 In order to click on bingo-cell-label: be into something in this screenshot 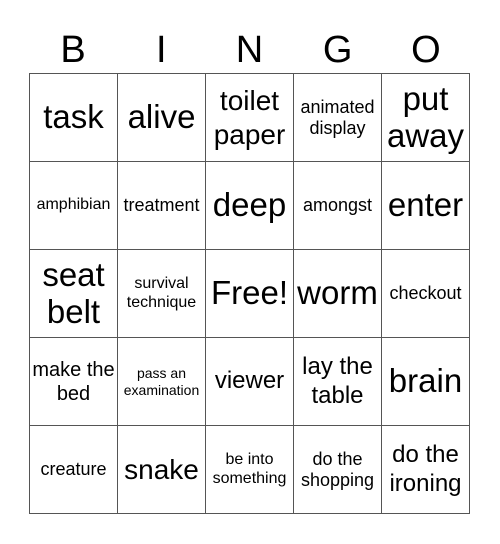, I will do `click(249, 469)`.